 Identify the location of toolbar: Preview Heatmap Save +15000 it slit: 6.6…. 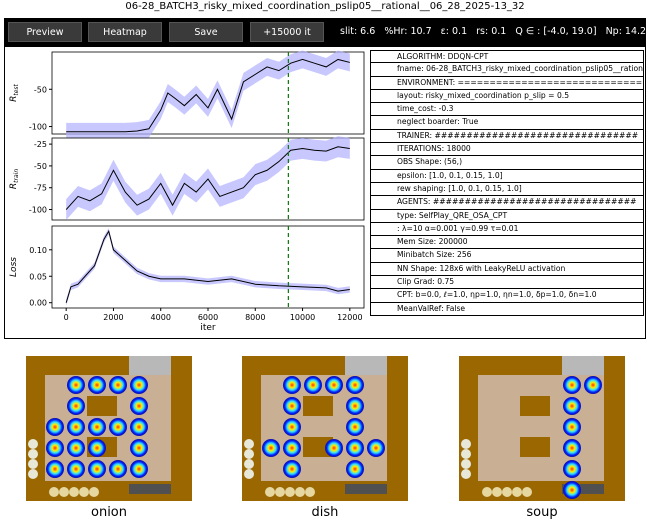
(325, 32).